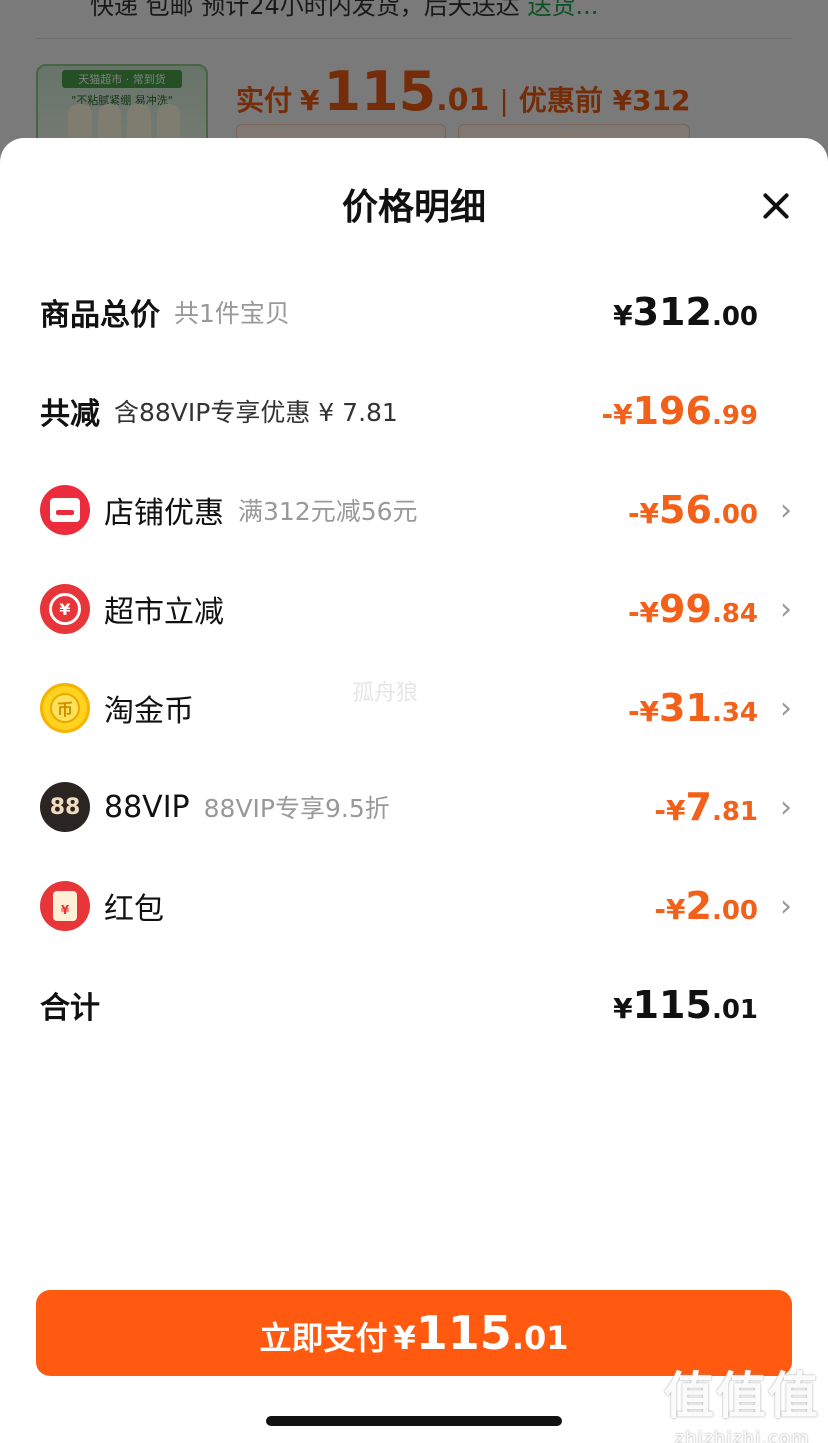 The height and width of the screenshot is (1443, 828). I want to click on subtotal-row: 商品总价 共1件宝贝 ¥312.00, so click(416, 312).